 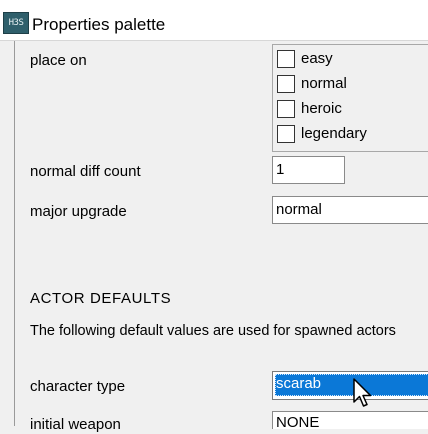 I want to click on major-upgrade-label: major upgrade, so click(x=78, y=211).